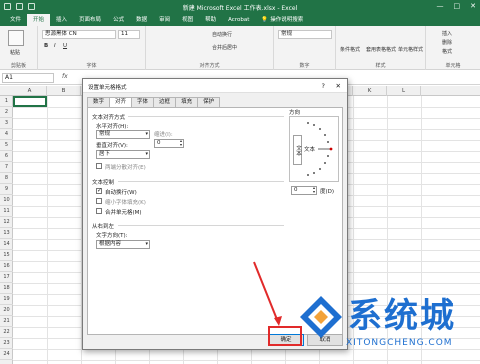  What do you see at coordinates (399, 343) in the screenshot?
I see `watermark-url: XITONGCHENG.COM` at bounding box center [399, 343].